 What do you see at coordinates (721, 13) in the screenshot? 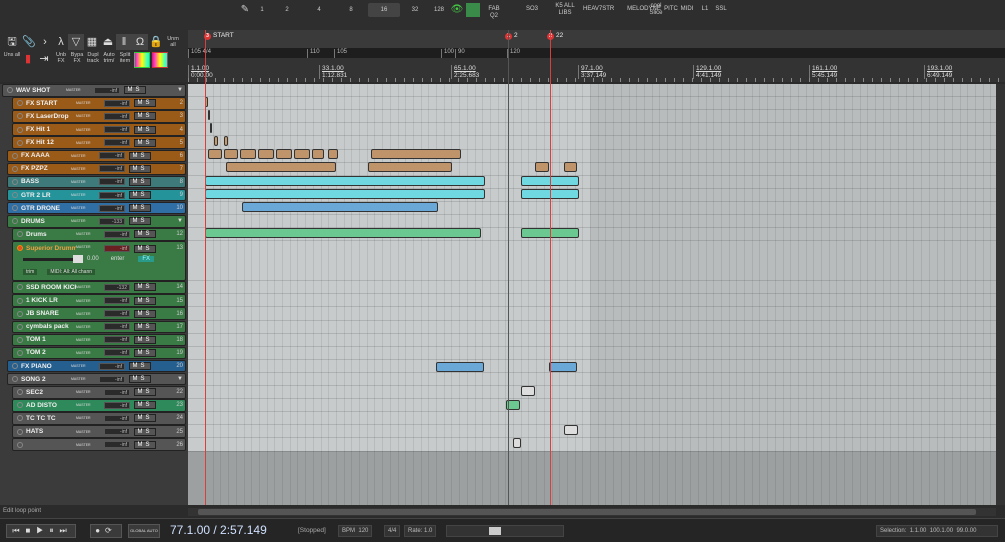
I see `action-button: SSL` at bounding box center [721, 13].